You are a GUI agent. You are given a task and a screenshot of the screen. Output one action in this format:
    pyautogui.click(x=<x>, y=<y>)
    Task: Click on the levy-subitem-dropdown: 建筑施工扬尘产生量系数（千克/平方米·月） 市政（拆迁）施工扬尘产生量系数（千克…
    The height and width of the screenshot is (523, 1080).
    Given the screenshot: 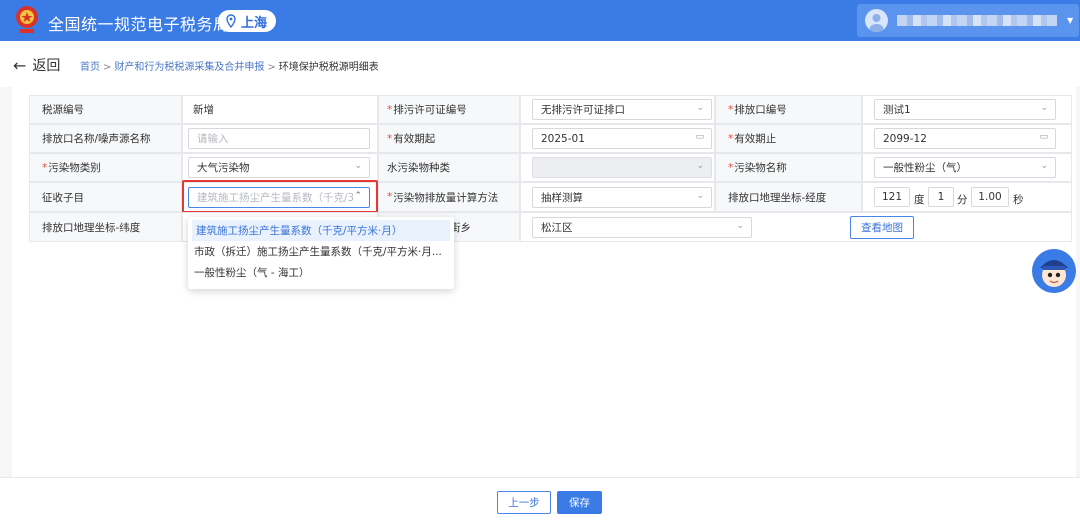 What is the action you would take?
    pyautogui.click(x=321, y=253)
    